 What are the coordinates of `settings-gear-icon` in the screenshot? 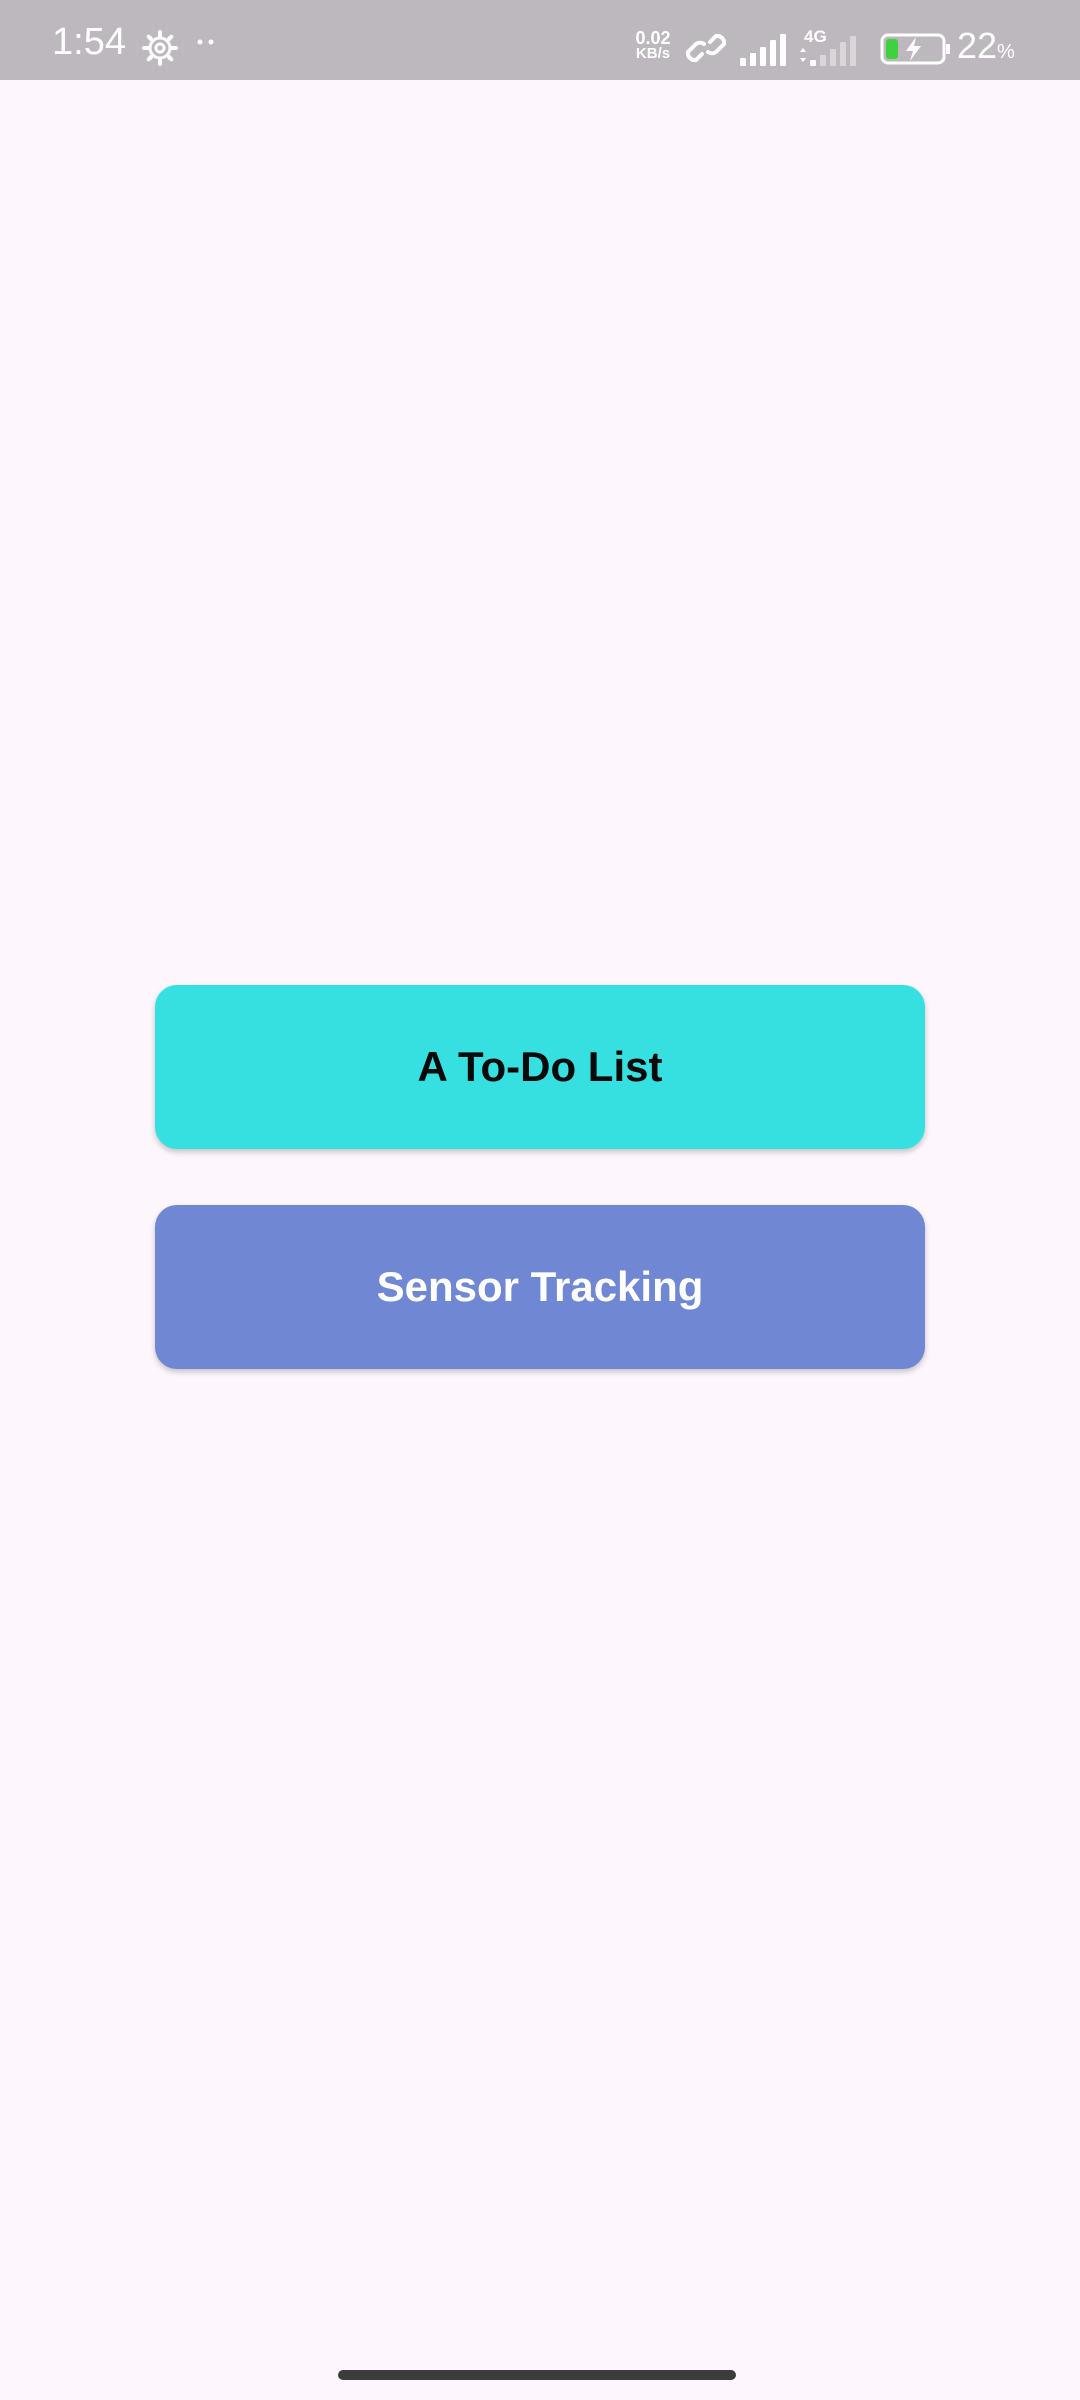 It's located at (160, 48).